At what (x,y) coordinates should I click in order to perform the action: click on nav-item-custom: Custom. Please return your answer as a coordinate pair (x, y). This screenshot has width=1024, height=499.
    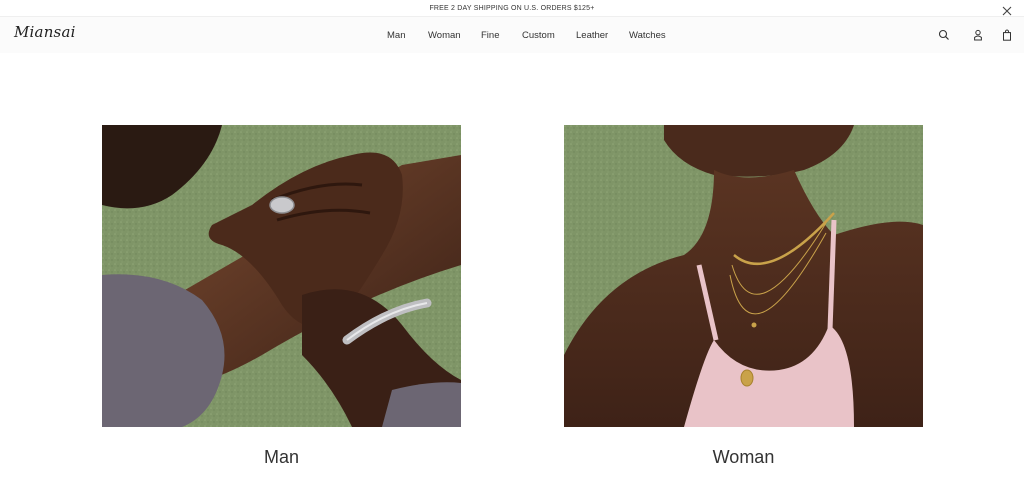
    Looking at the image, I should click on (538, 35).